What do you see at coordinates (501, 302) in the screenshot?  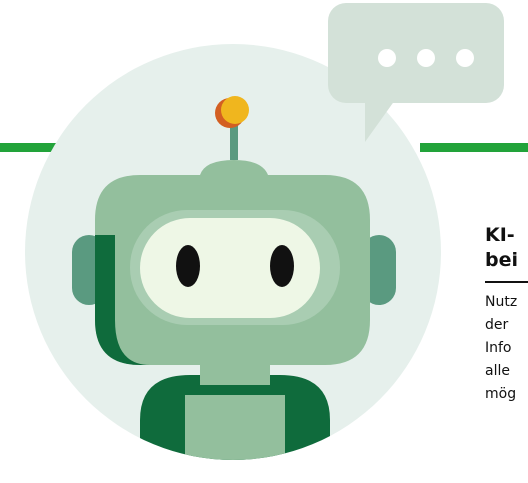 I see `body-line-1: Nutz` at bounding box center [501, 302].